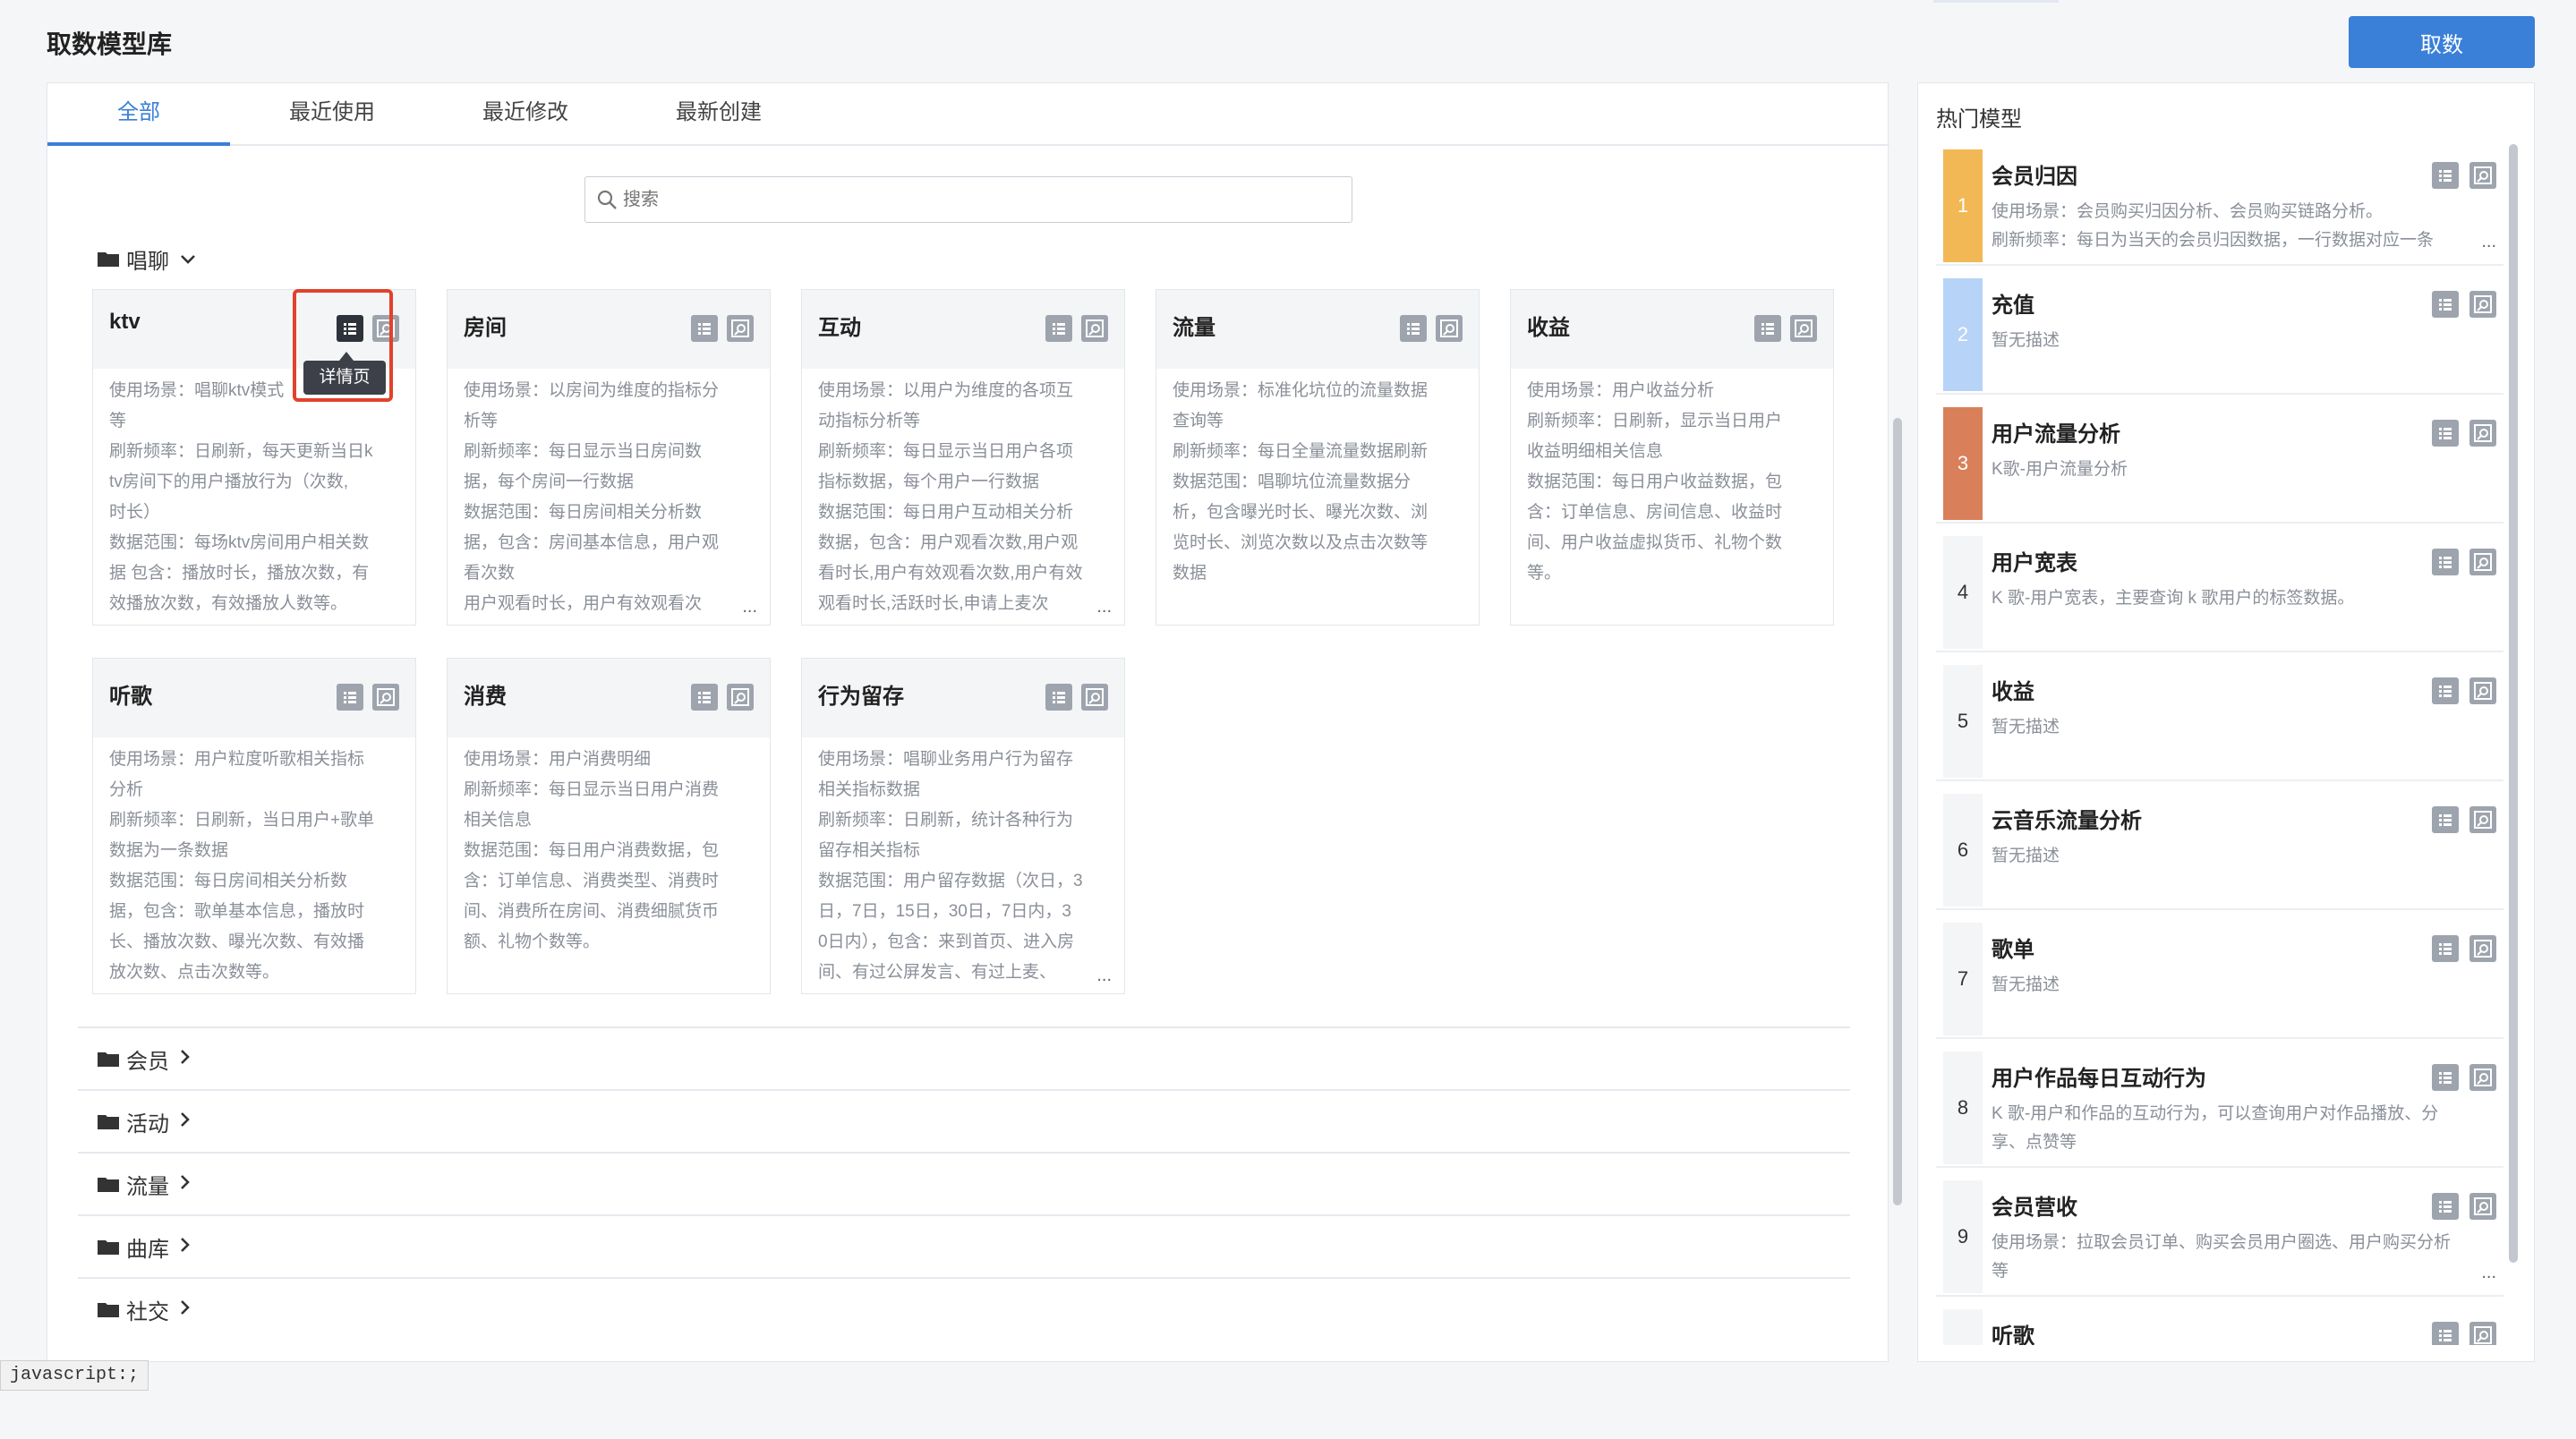 This screenshot has height=1439, width=2576. I want to click on group-header: 流量, so click(144, 1184).